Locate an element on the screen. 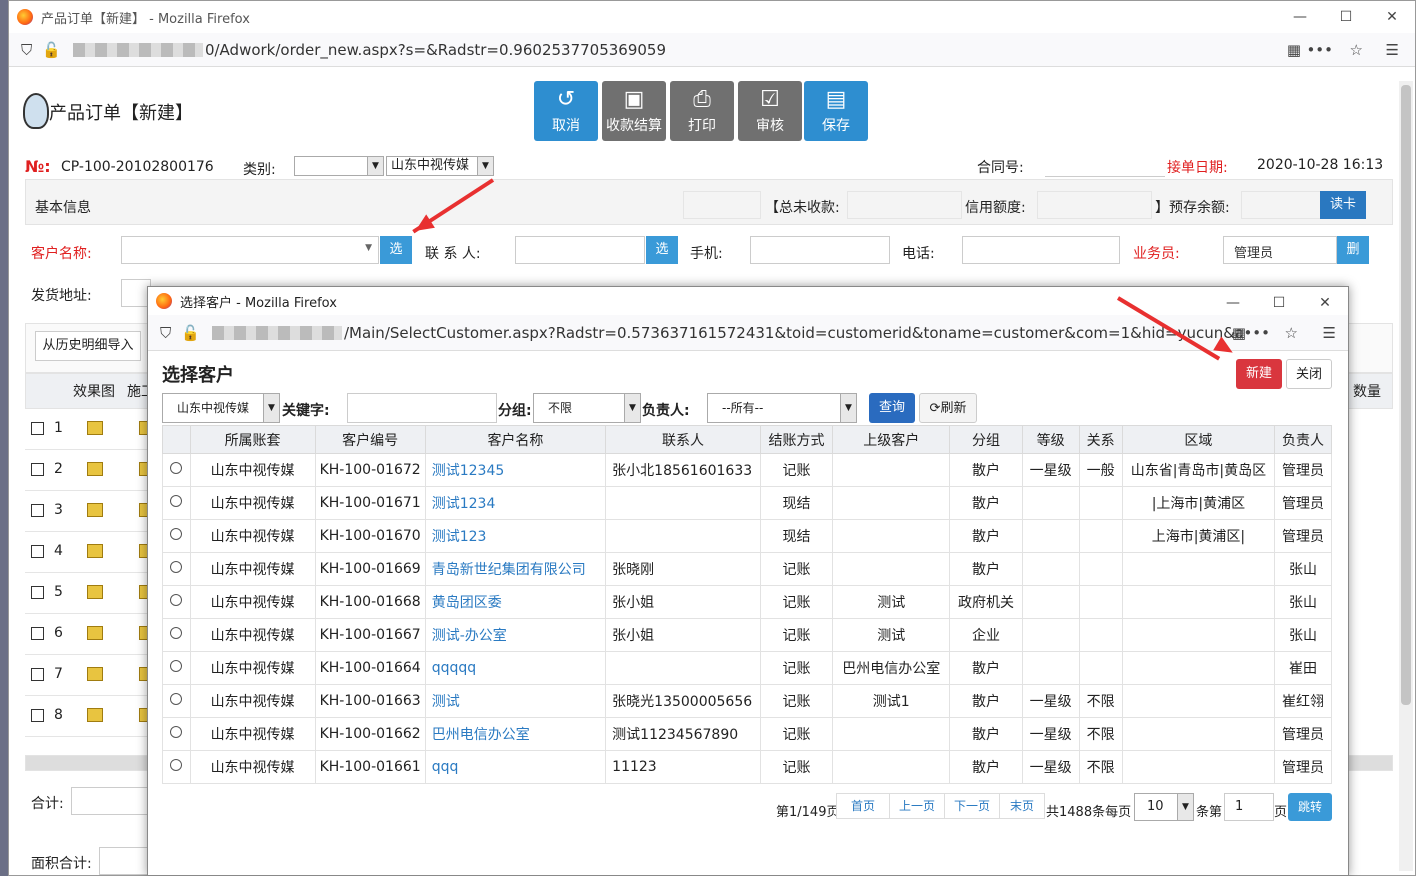 The width and height of the screenshot is (1416, 876). customer-input: ▼ is located at coordinates (250, 250).